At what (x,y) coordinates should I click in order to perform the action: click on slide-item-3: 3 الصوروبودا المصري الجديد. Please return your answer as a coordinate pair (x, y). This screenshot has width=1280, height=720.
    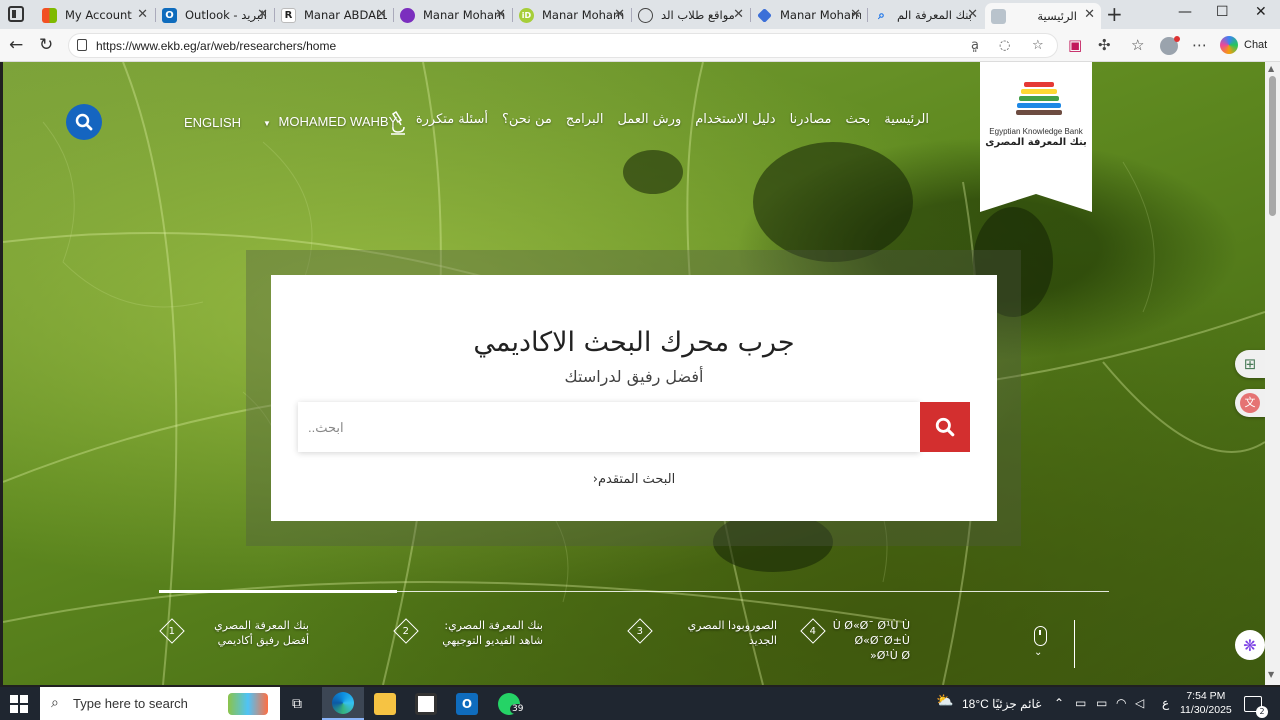
    Looking at the image, I should click on (702, 633).